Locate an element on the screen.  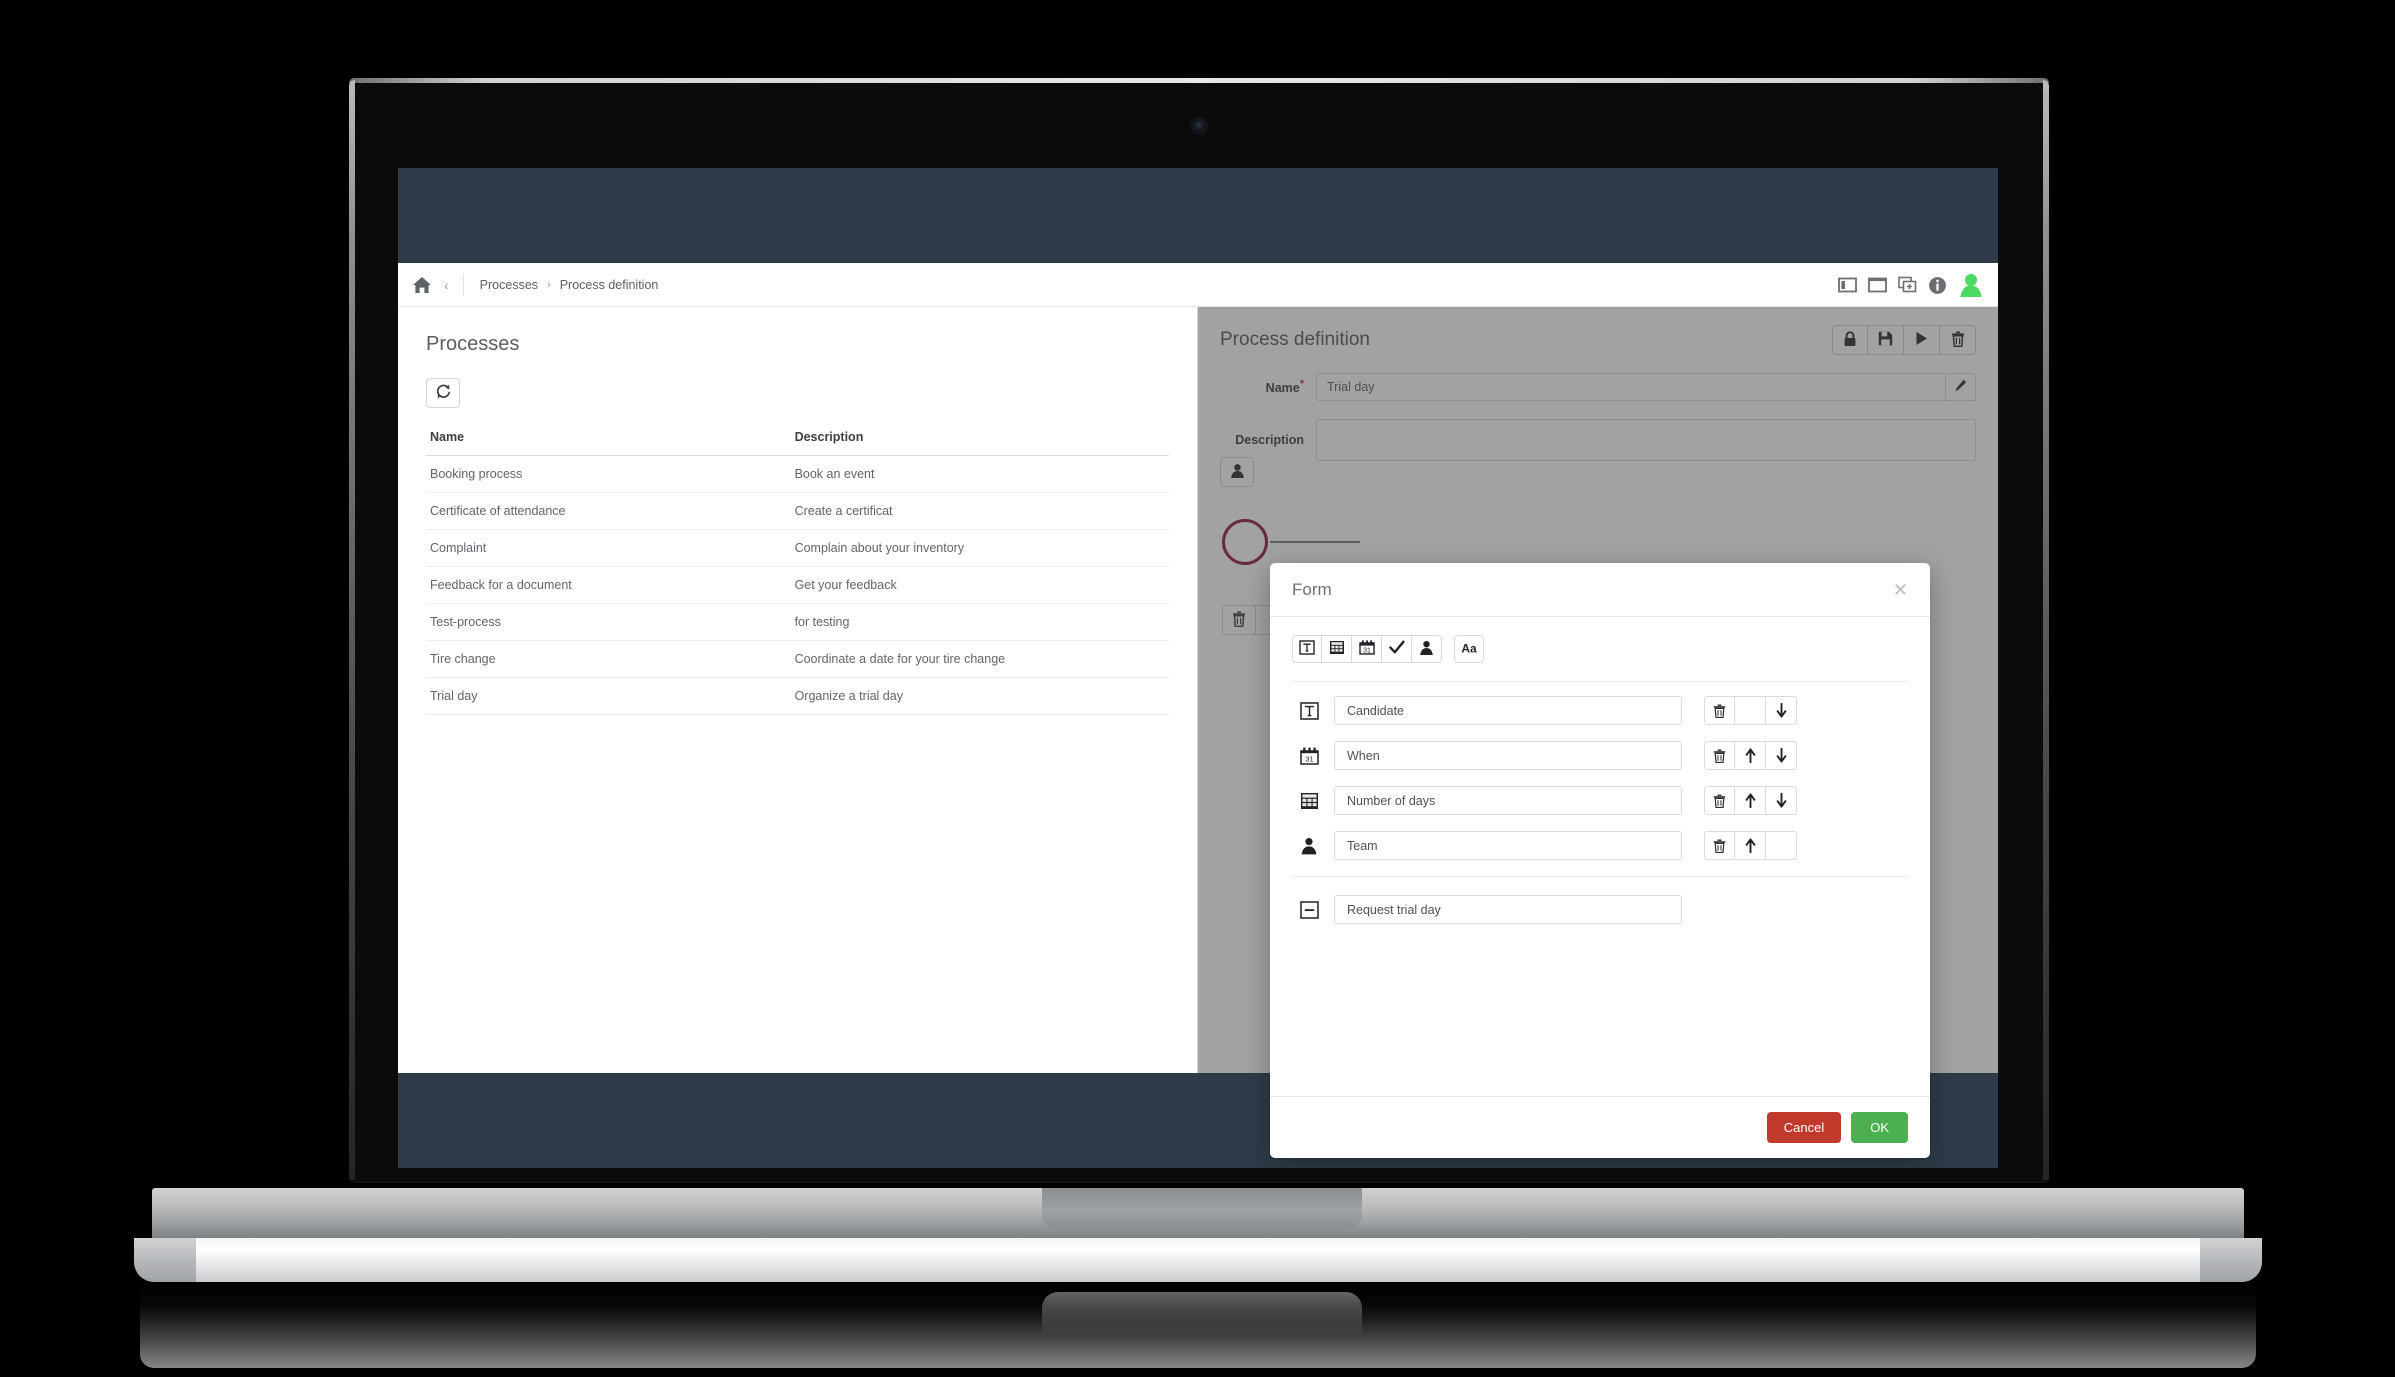
laptop-lid-left-edge is located at coordinates (352, 630).